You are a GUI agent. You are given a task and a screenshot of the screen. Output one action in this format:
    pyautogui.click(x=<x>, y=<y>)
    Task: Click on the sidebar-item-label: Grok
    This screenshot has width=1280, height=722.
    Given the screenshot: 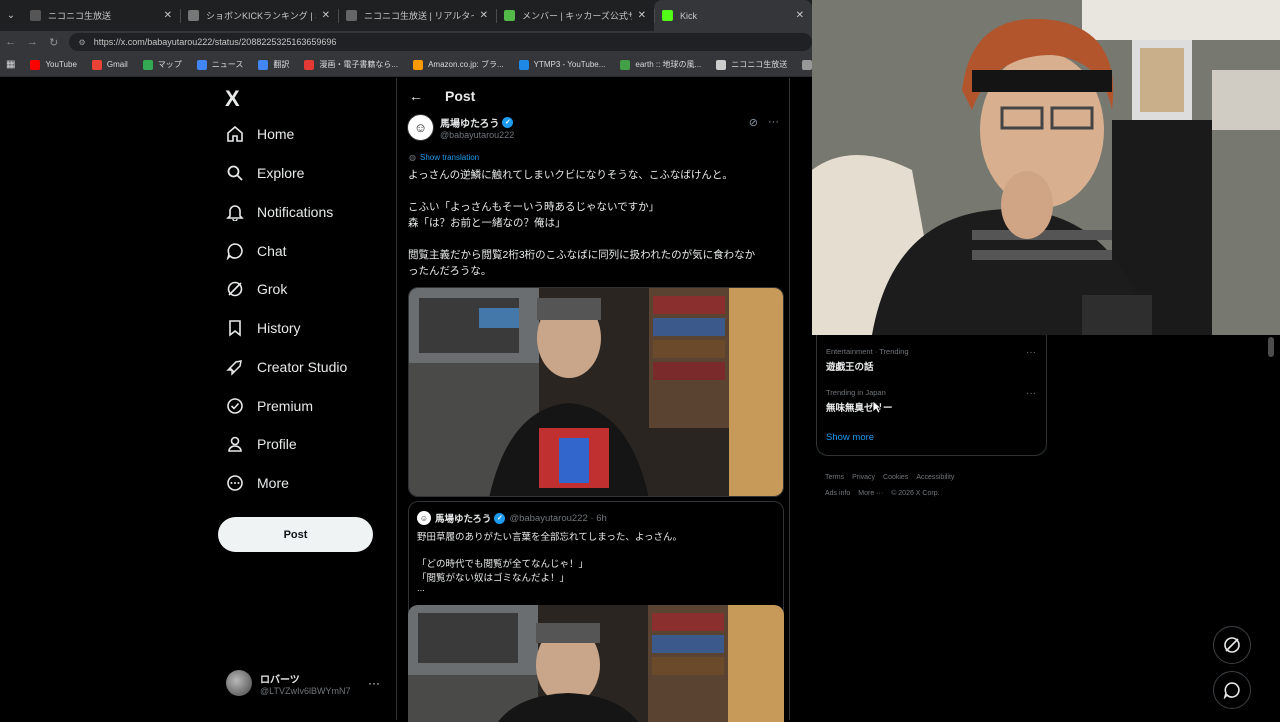 What is the action you would take?
    pyautogui.click(x=272, y=289)
    